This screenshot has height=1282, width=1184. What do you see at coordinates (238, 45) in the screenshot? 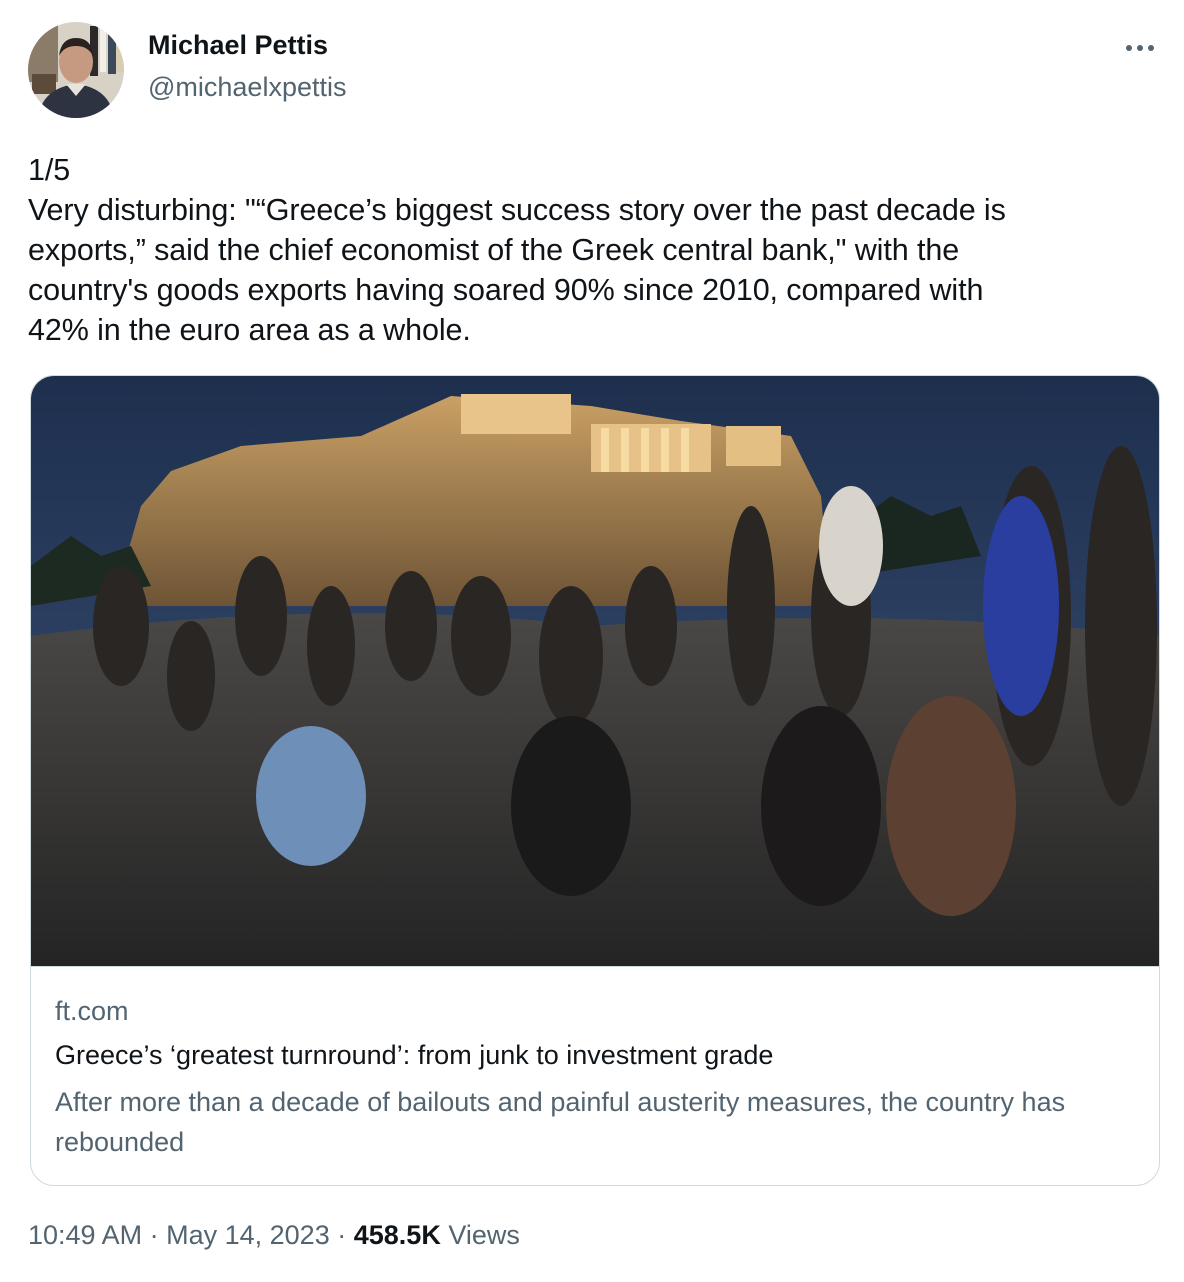
I see `author-name: Michael Pettis` at bounding box center [238, 45].